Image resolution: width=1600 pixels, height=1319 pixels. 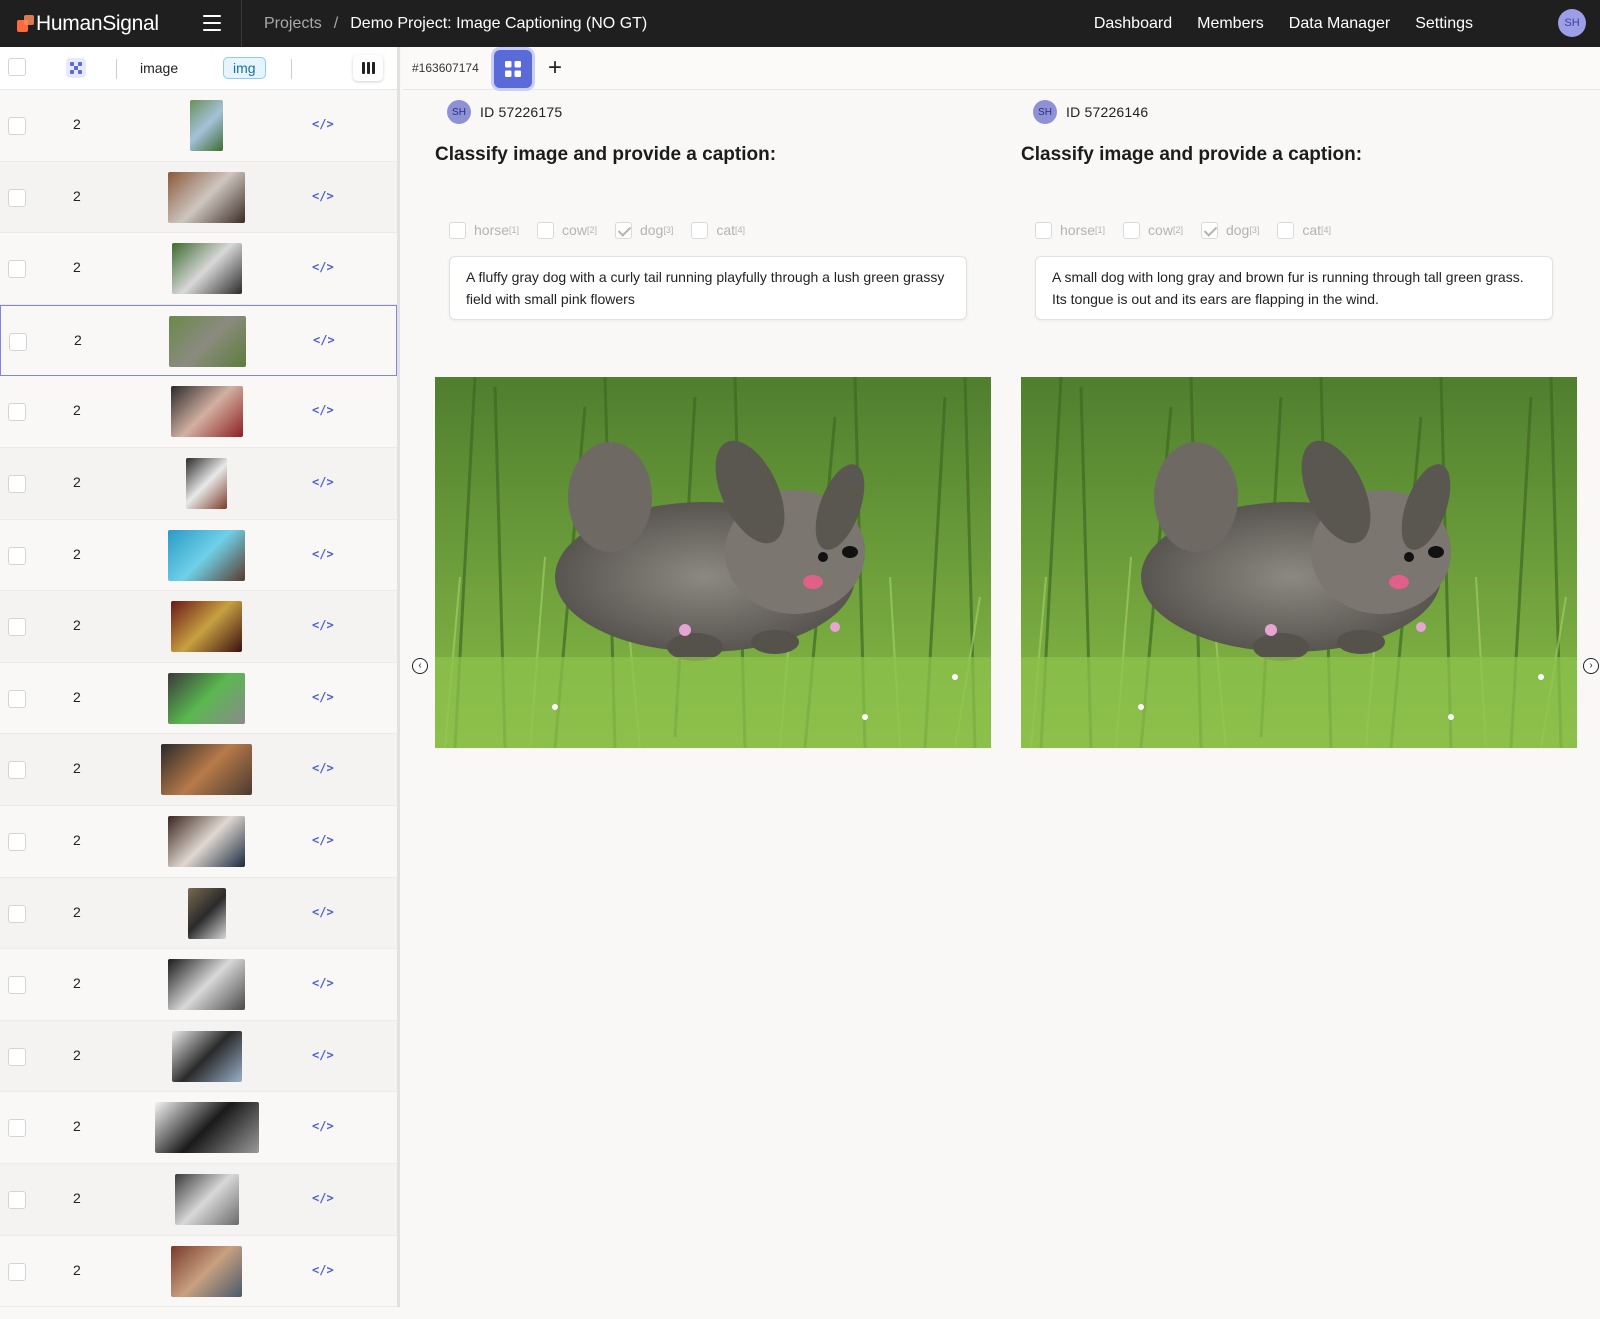 I want to click on nav-data-manager: Data Manager, so click(x=1339, y=24).